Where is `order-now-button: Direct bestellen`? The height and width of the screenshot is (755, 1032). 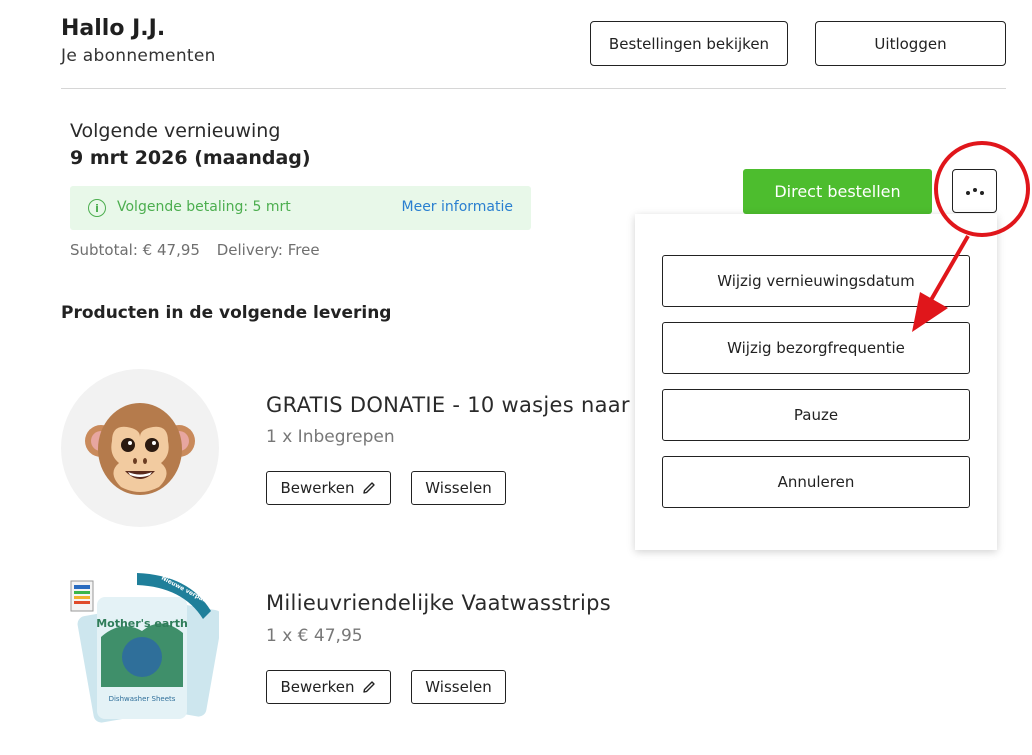
order-now-button: Direct bestellen is located at coordinates (837, 191).